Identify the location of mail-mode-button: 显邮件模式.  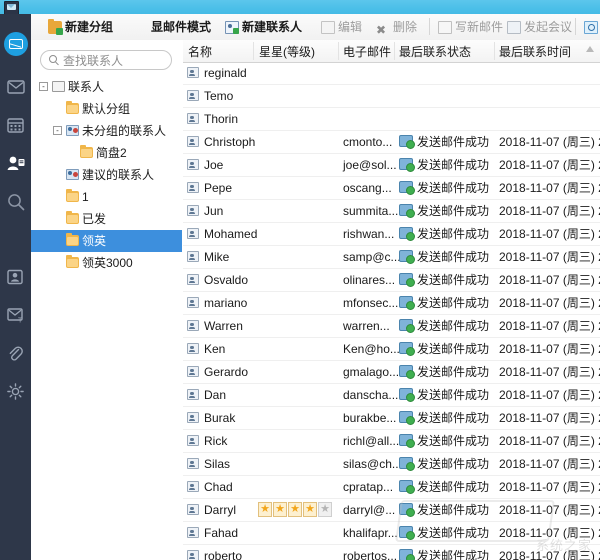
(181, 27).